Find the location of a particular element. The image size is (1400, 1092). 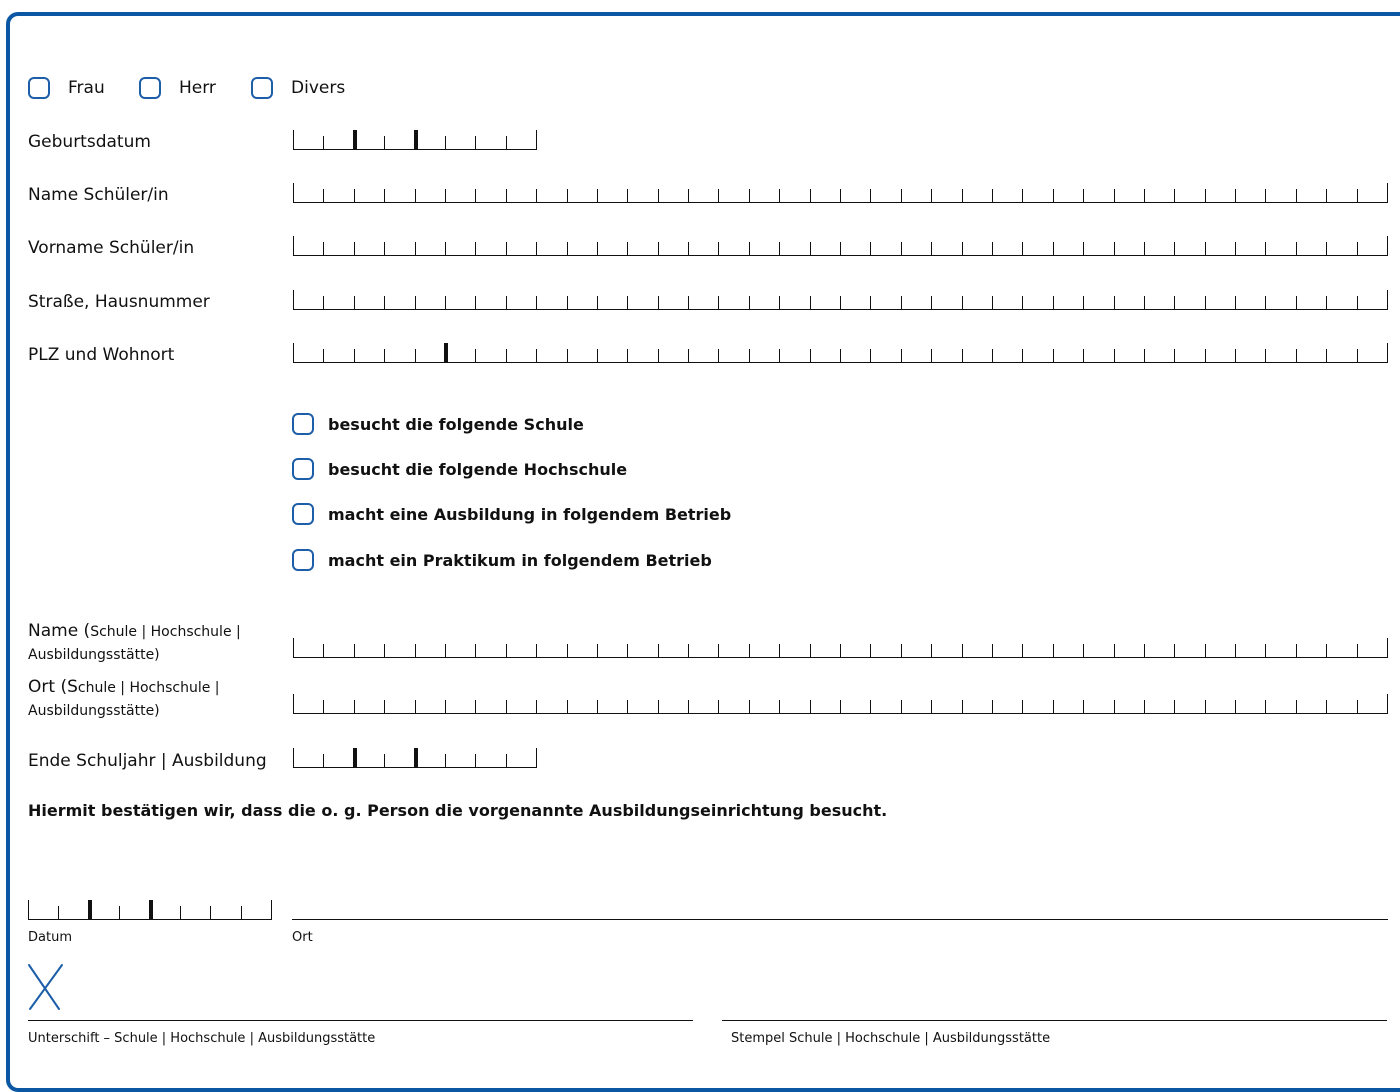

signature-line is located at coordinates (360, 1020).